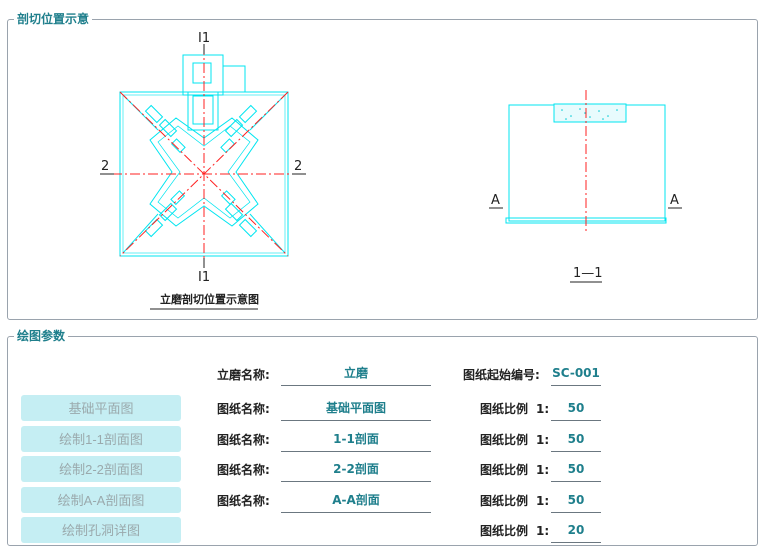 Image resolution: width=758 pixels, height=547 pixels. Describe the element at coordinates (356, 410) in the screenshot. I see `drawing-name-input: 基础平面图` at that location.